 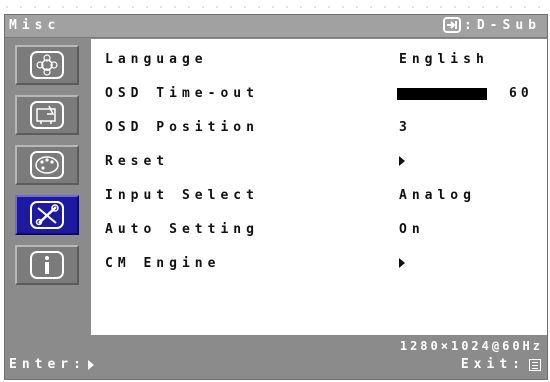 I want to click on tools-icon, so click(x=47, y=215).